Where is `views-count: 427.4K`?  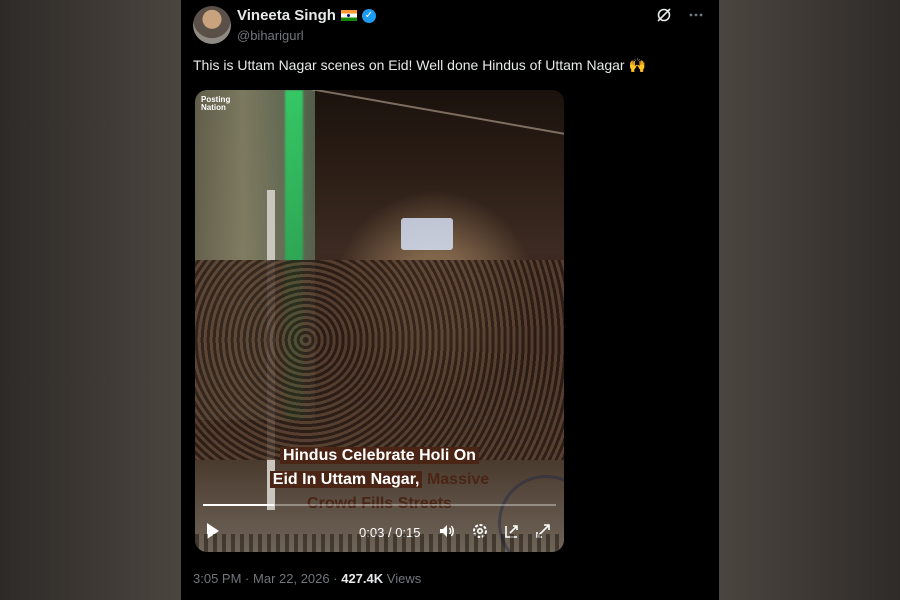
views-count: 427.4K is located at coordinates (362, 578).